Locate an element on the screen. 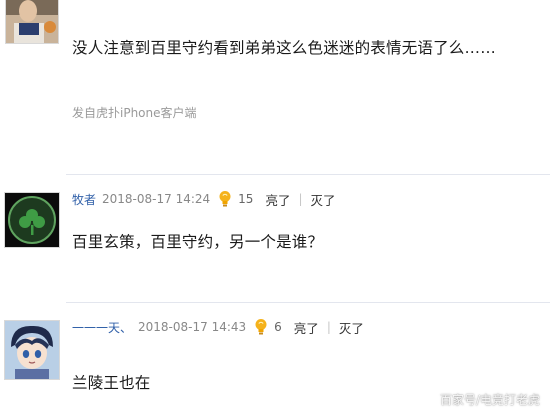 Image resolution: width=550 pixels, height=416 pixels. avatar-anime-character is located at coordinates (32, 350).